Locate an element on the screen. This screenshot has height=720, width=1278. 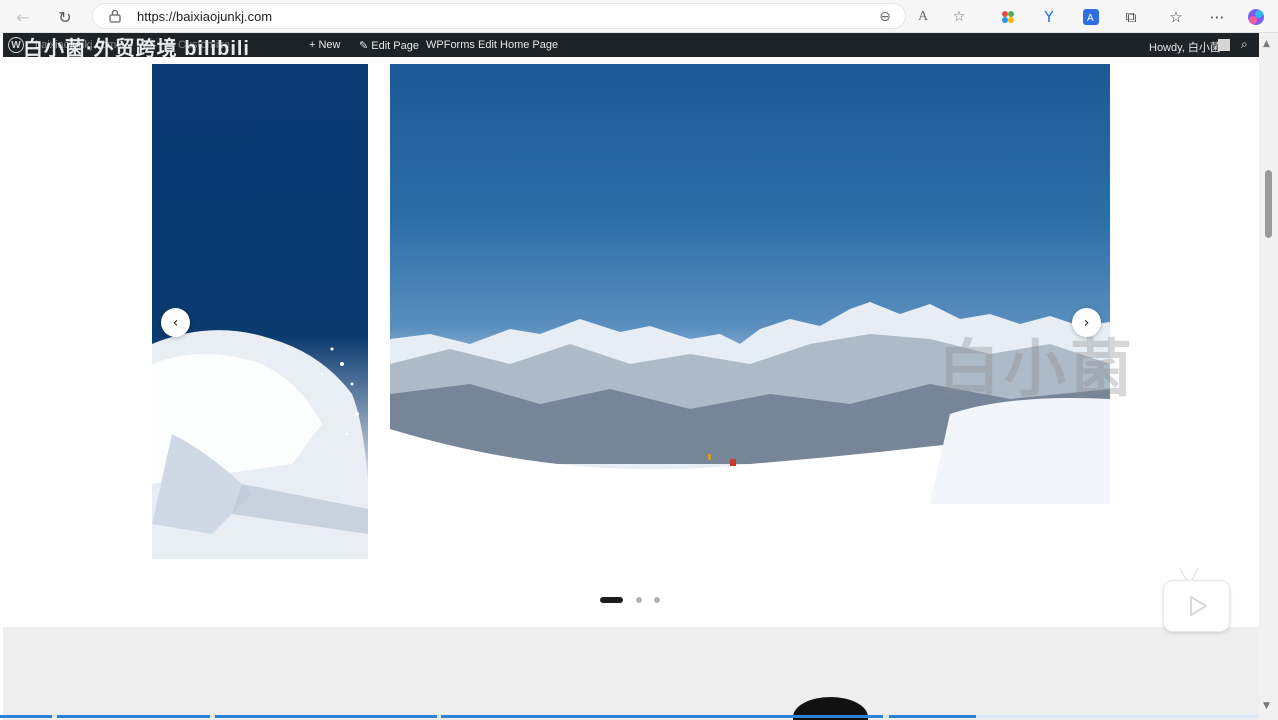
copilot-icon is located at coordinates (1256, 17).